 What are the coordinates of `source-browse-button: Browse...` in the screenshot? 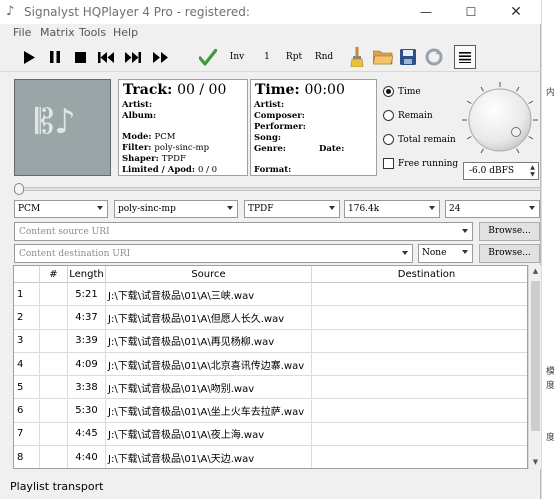 It's located at (509, 231).